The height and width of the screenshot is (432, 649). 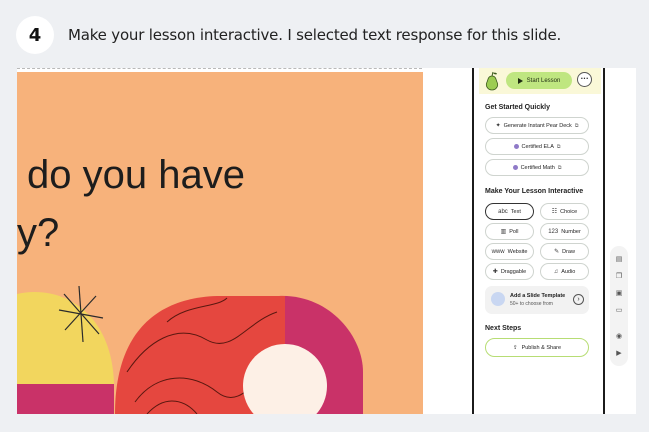 I want to click on choice-label: Choice, so click(x=569, y=211).